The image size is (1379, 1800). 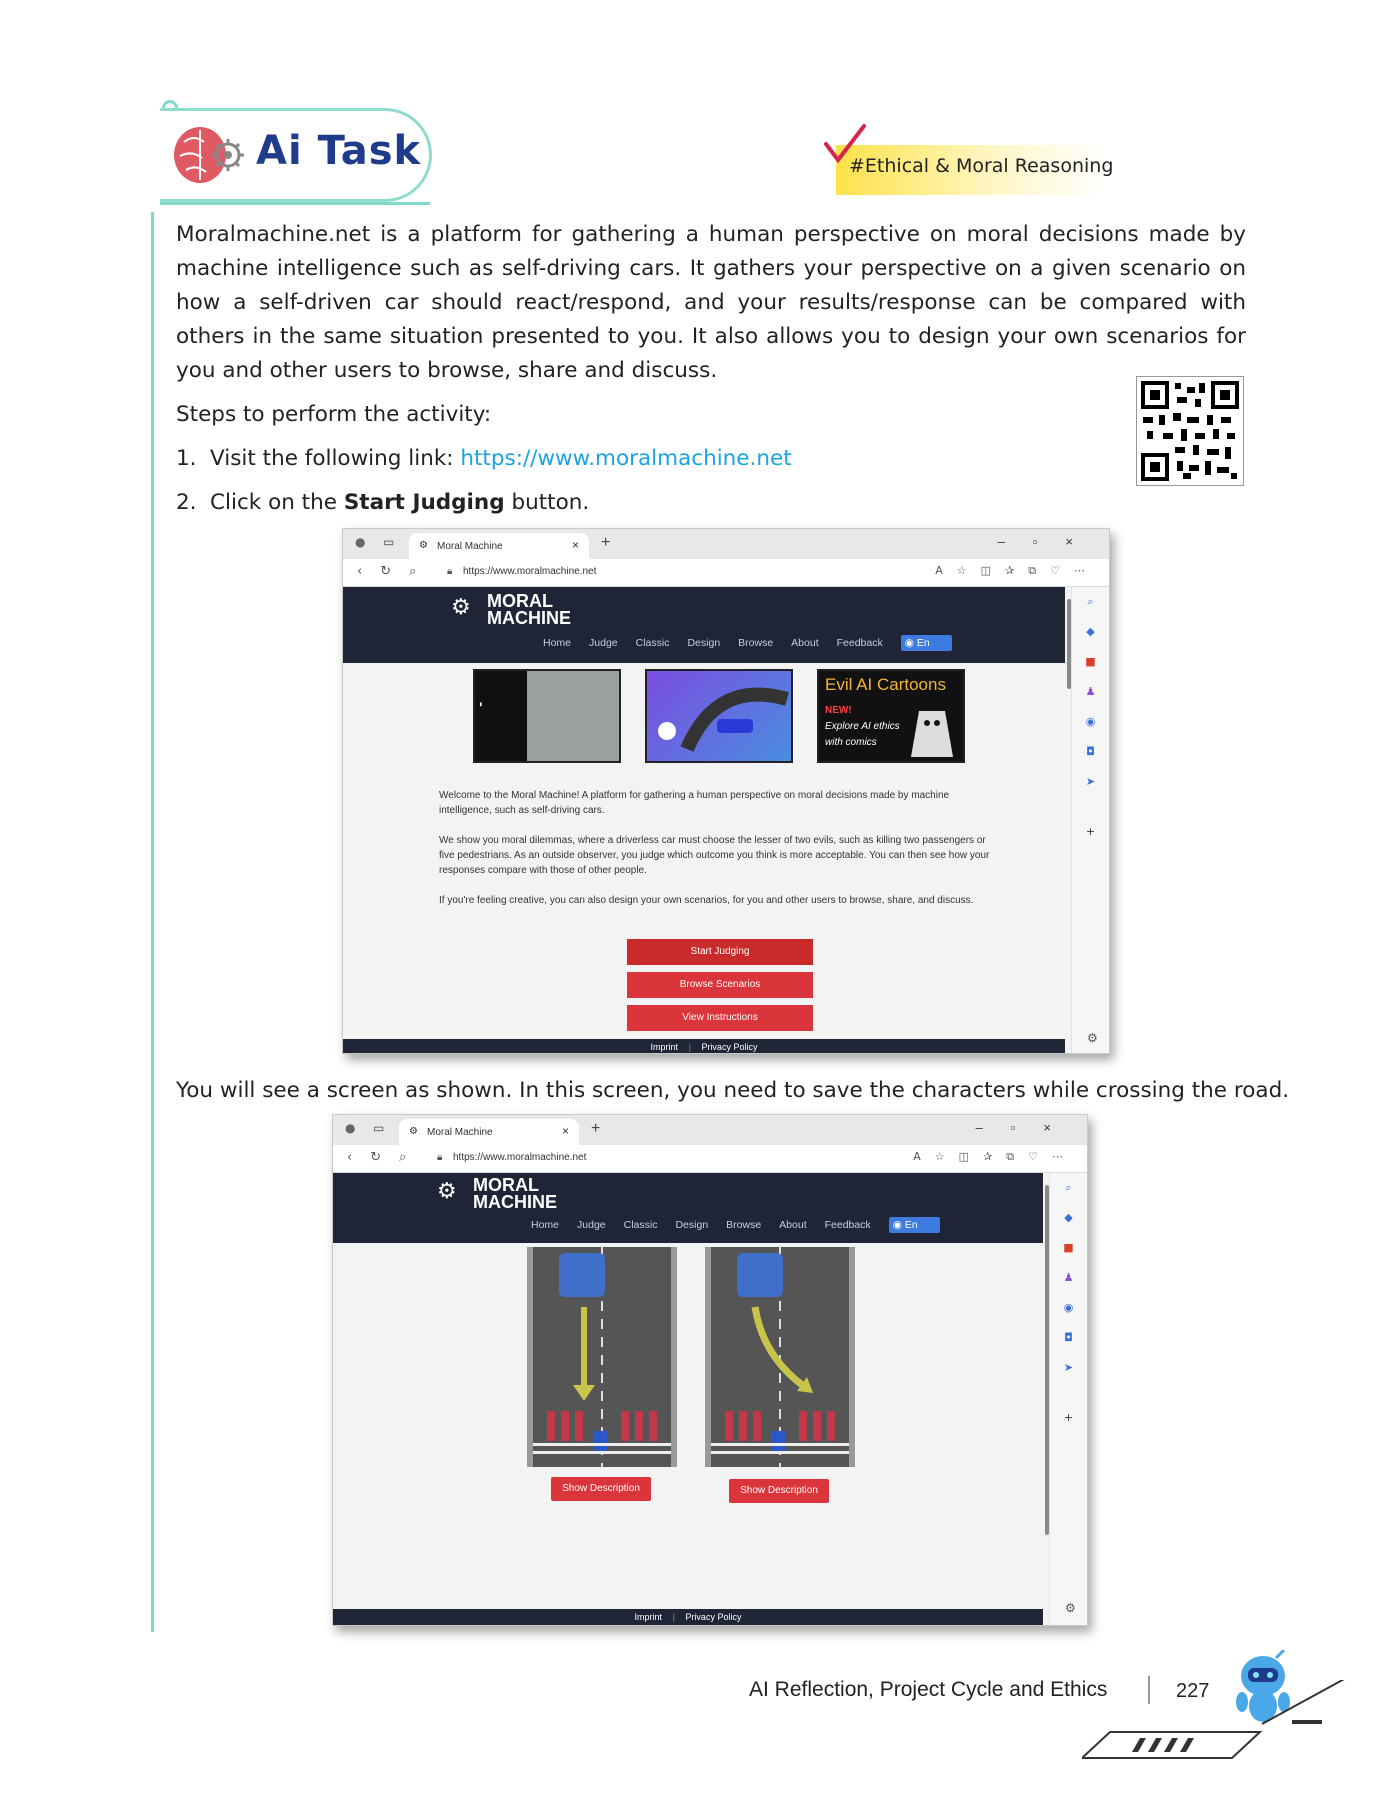 What do you see at coordinates (720, 1018) in the screenshot?
I see `view-instructions-button: View Instructions` at bounding box center [720, 1018].